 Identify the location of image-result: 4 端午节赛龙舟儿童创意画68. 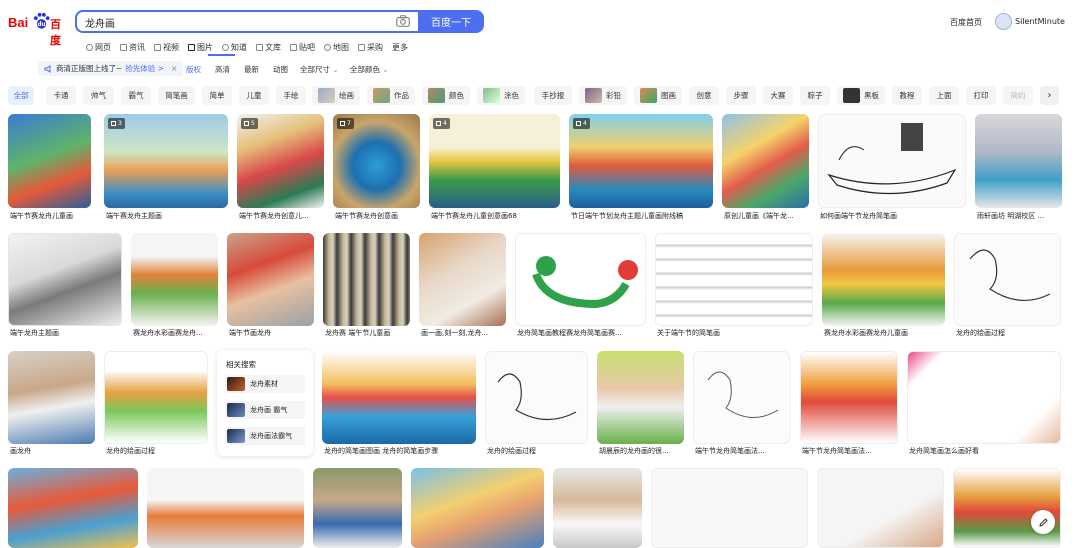
(494, 167).